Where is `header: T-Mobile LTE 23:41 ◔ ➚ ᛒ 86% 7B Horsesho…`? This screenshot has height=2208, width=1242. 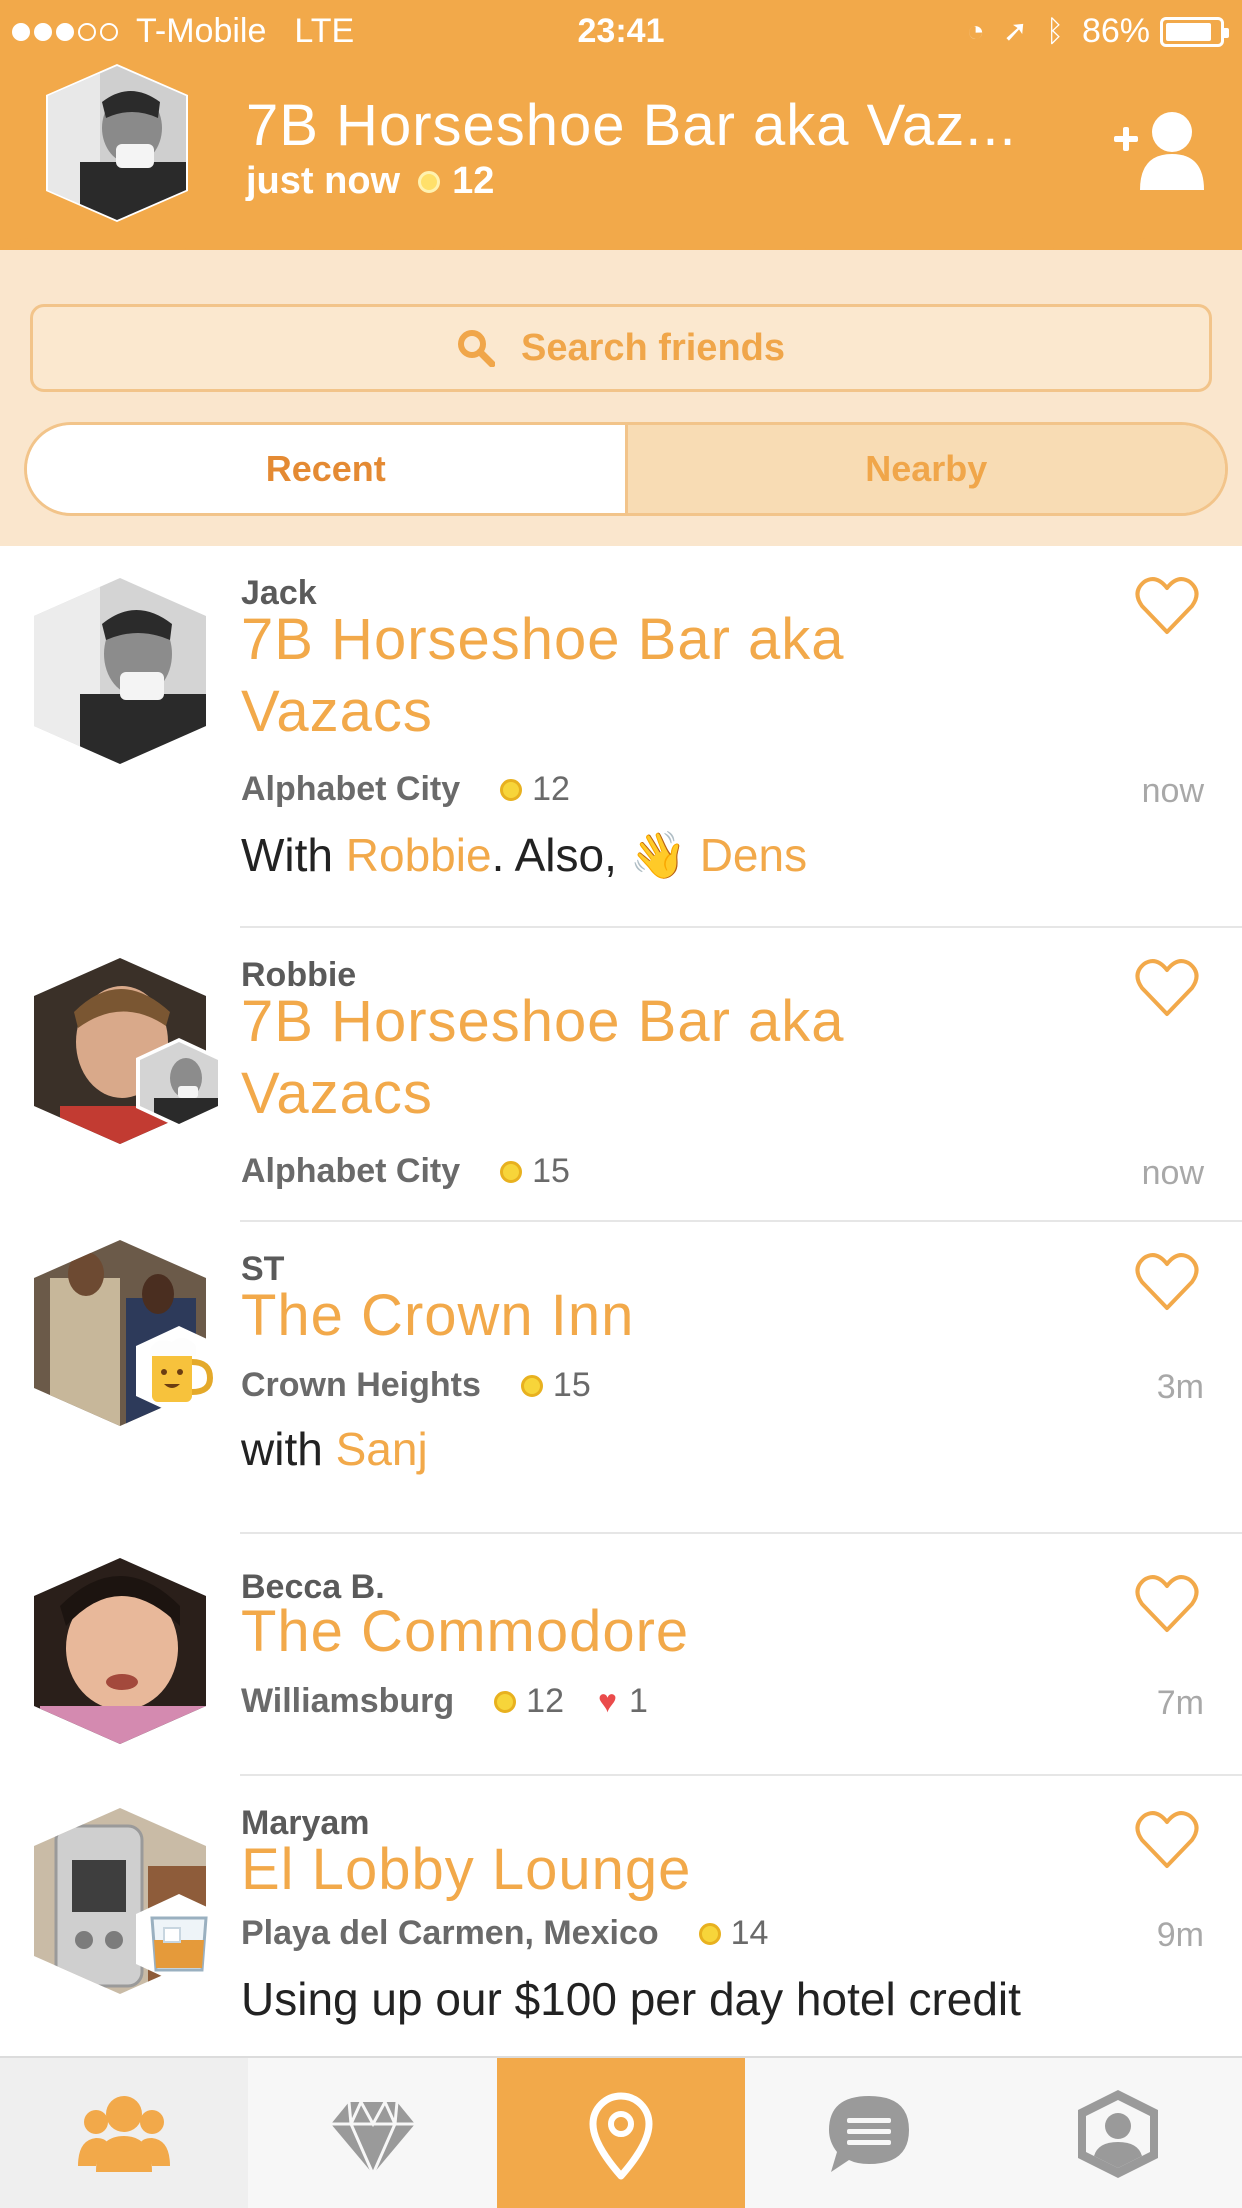 header: T-Mobile LTE 23:41 ◔ ➚ ᛒ 86% 7B Horsesho… is located at coordinates (621, 125).